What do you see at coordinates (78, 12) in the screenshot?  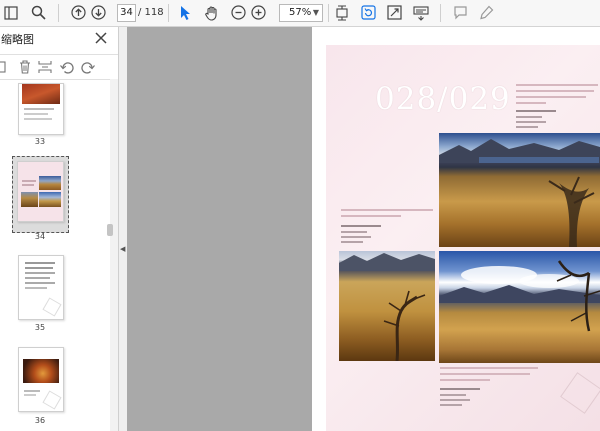 I see `previous-page-button` at bounding box center [78, 12].